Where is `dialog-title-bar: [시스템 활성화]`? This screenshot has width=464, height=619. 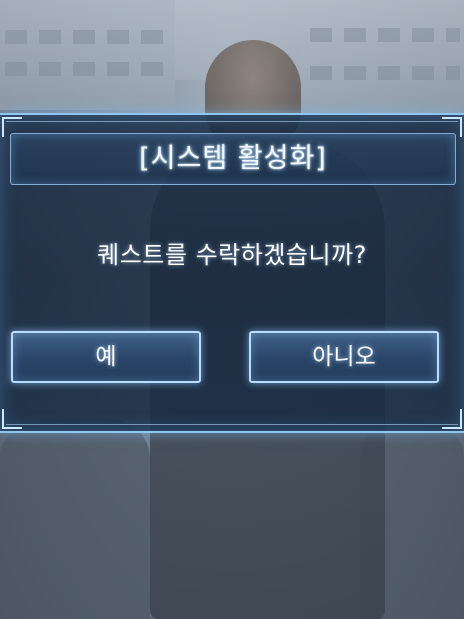
dialog-title-bar: [시스템 활성화] is located at coordinates (233, 159).